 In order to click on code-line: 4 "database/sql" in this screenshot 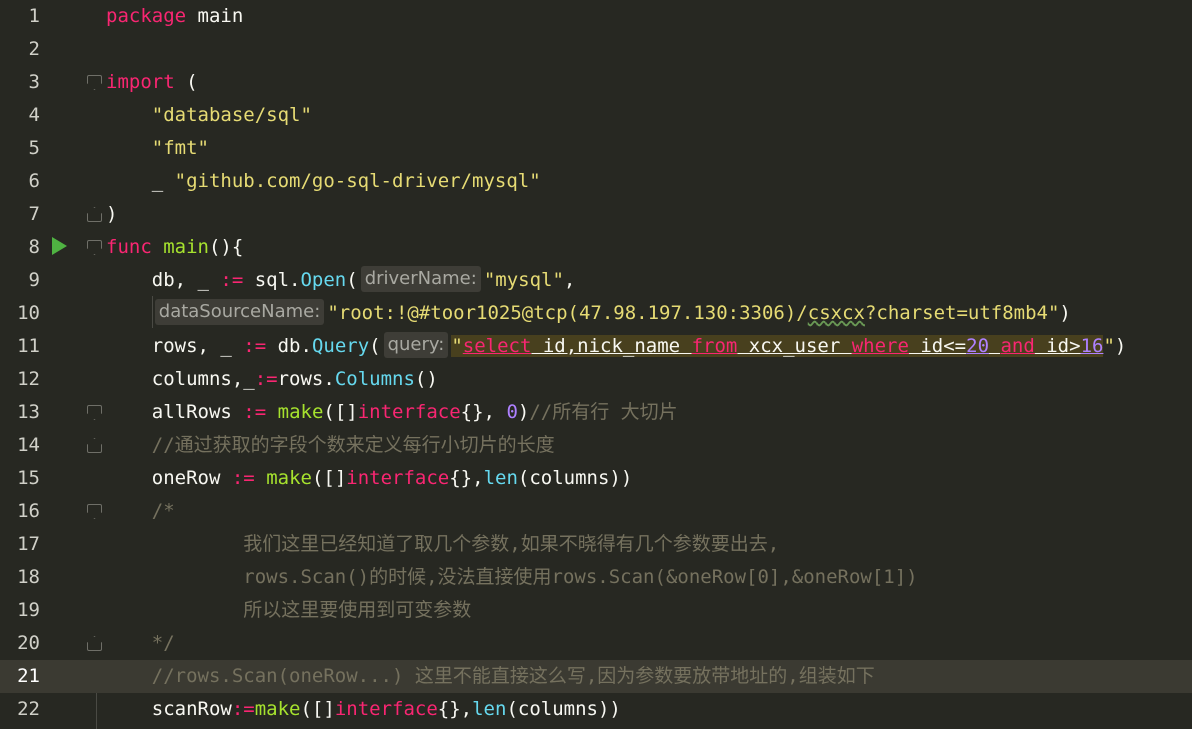, I will do `click(596, 115)`.